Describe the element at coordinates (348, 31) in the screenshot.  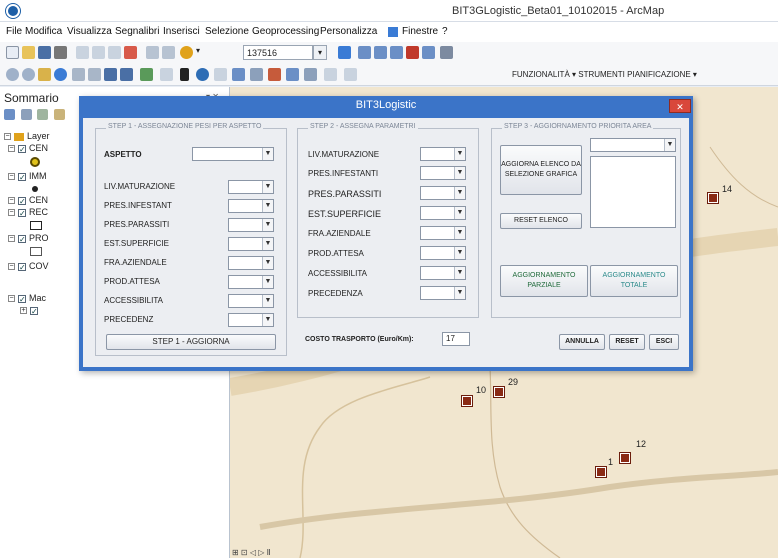
I see `menu-personalizza: Personalizza` at that location.